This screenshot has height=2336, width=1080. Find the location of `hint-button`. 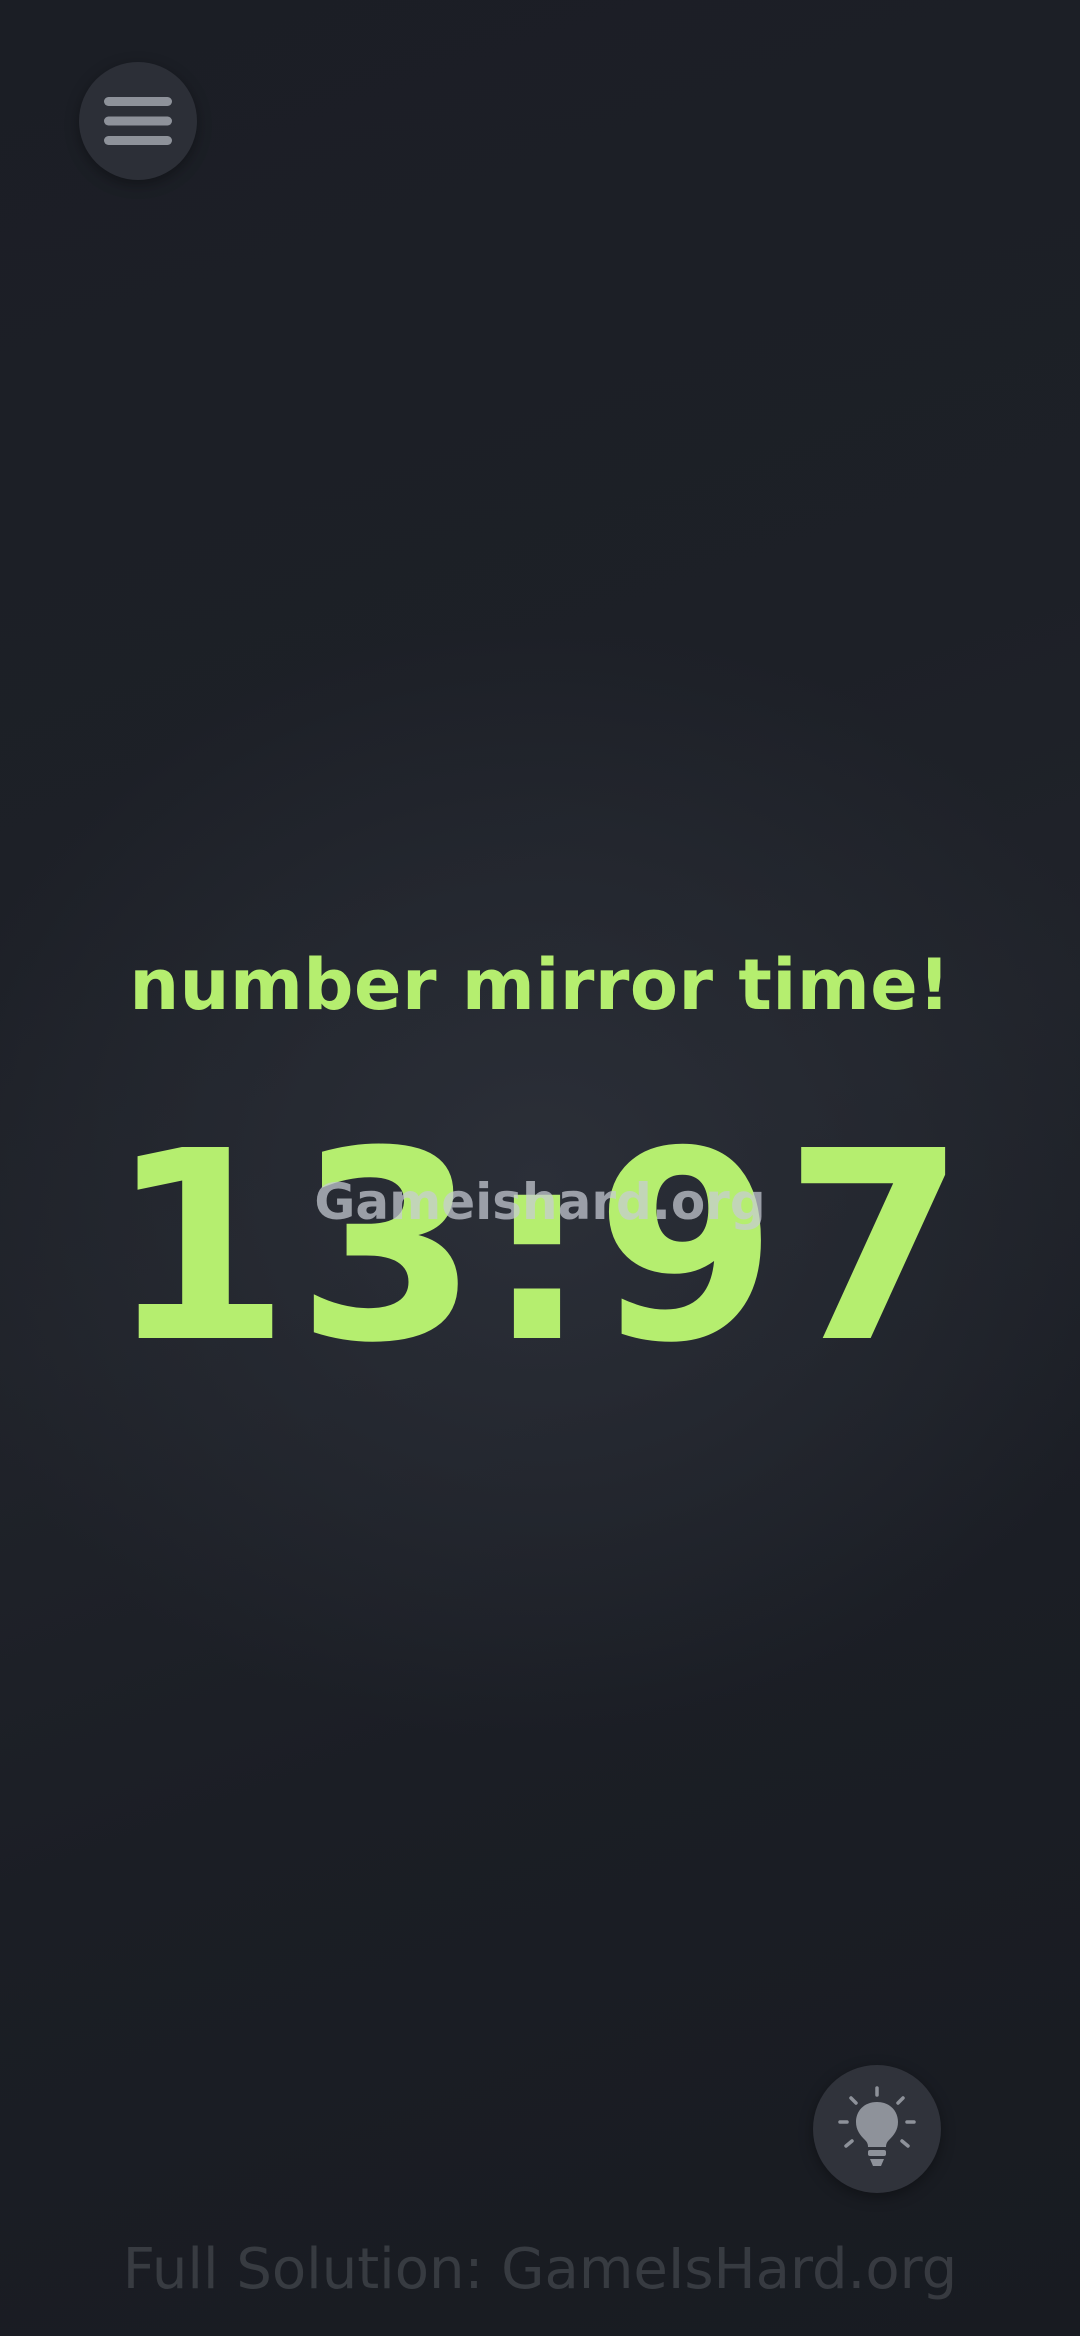

hint-button is located at coordinates (877, 2129).